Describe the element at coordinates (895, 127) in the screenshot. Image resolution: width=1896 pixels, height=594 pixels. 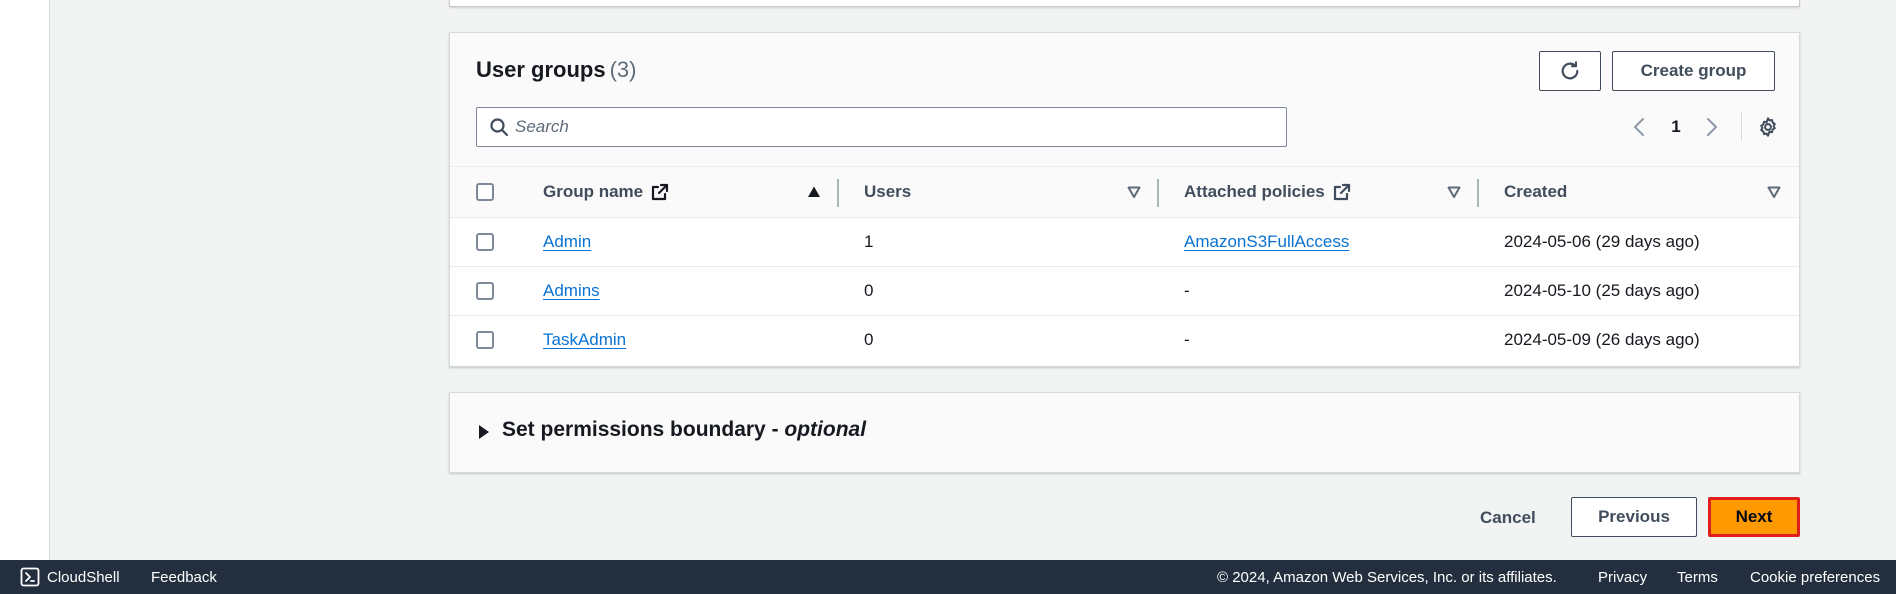
I see `search-input` at that location.